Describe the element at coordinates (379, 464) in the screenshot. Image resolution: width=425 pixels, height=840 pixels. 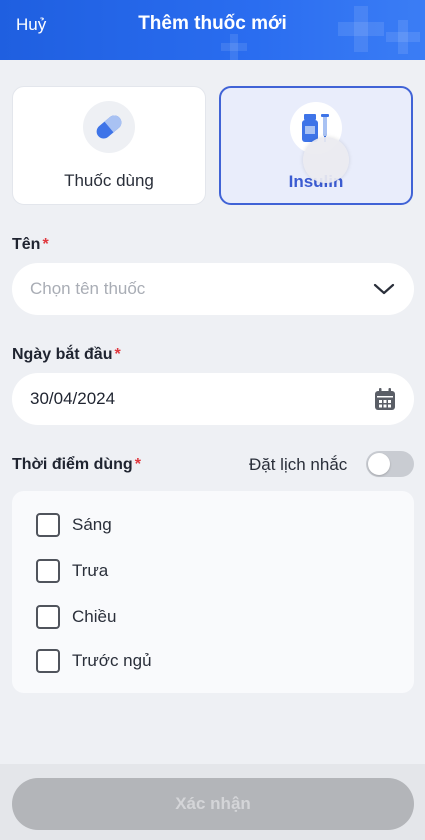
I see `toggle-knob` at that location.